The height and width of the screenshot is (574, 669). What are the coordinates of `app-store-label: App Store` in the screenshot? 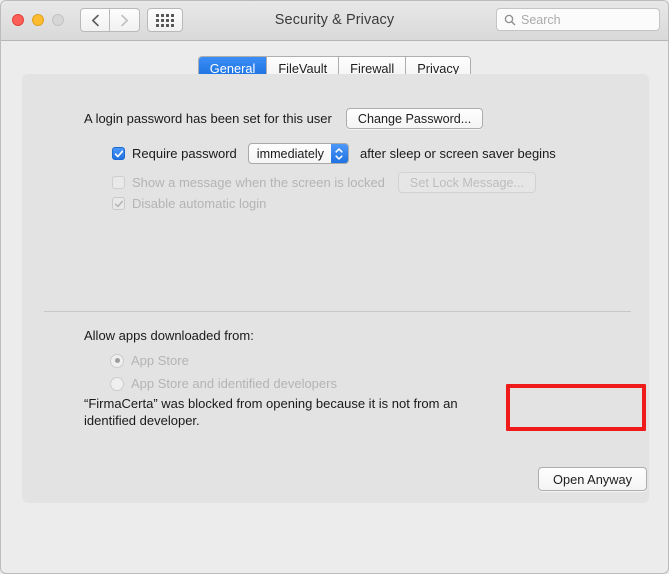 It's located at (160, 360).